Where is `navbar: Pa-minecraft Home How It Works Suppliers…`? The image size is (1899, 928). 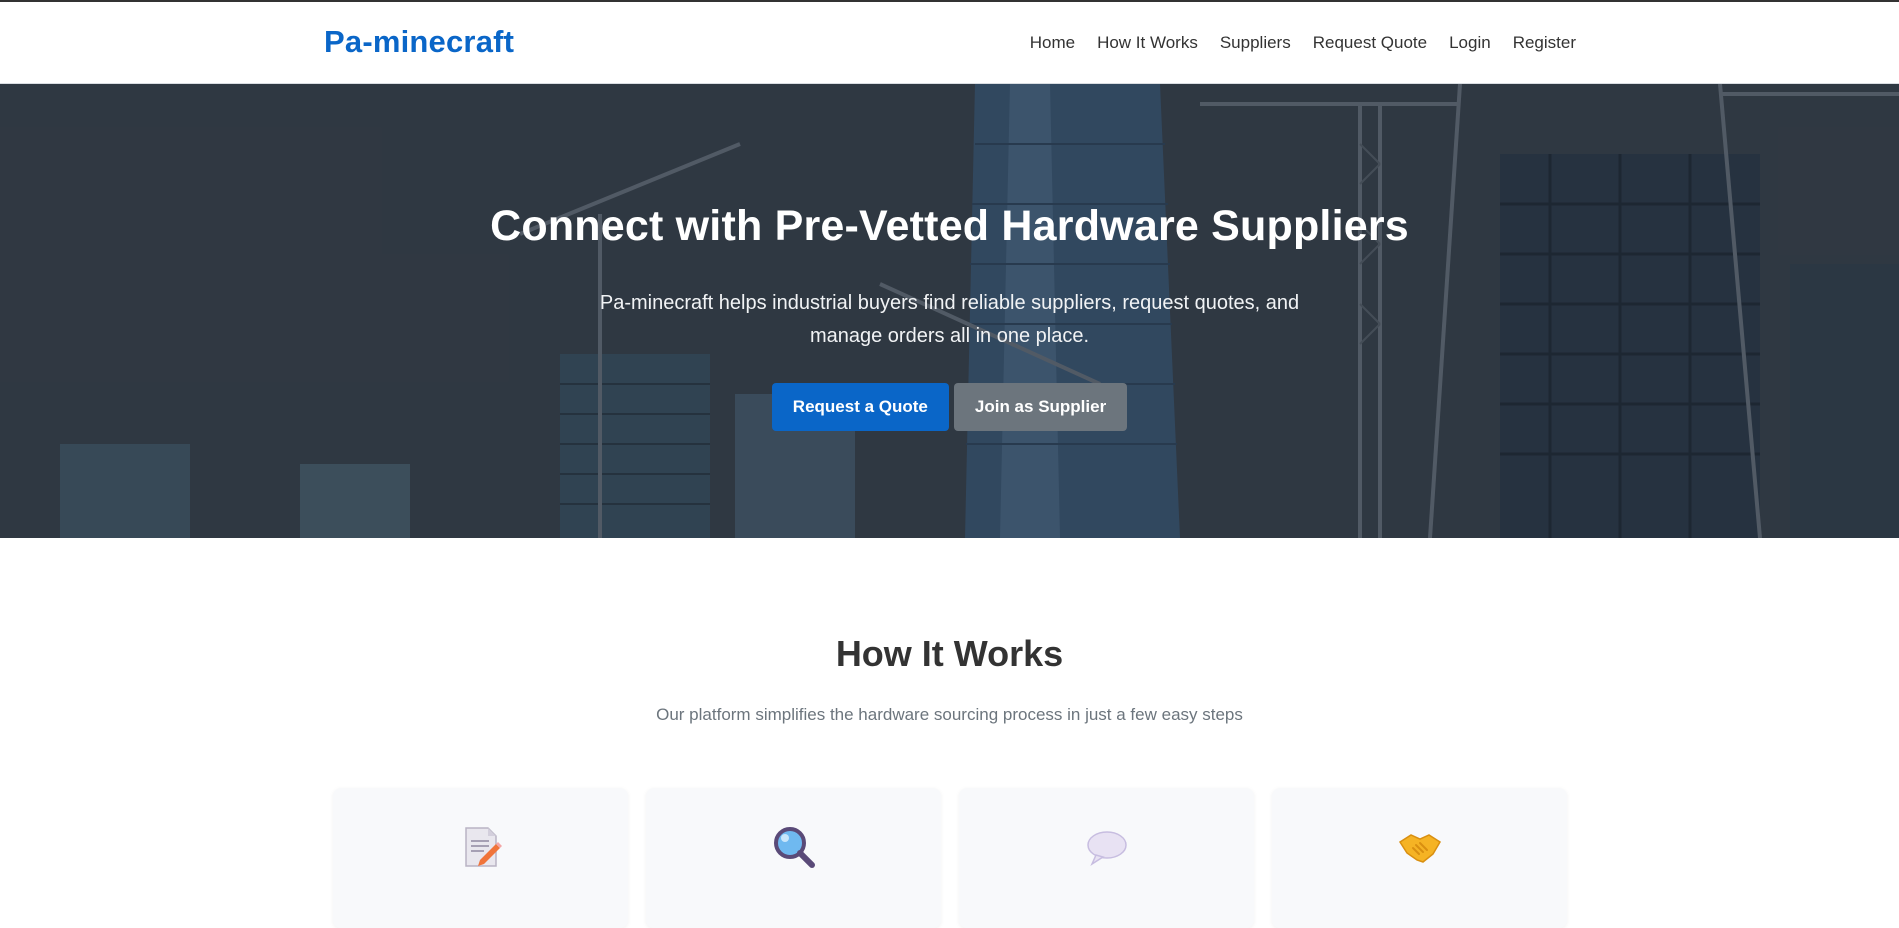
navbar: Pa-minecraft Home How It Works Suppliers… is located at coordinates (949, 43).